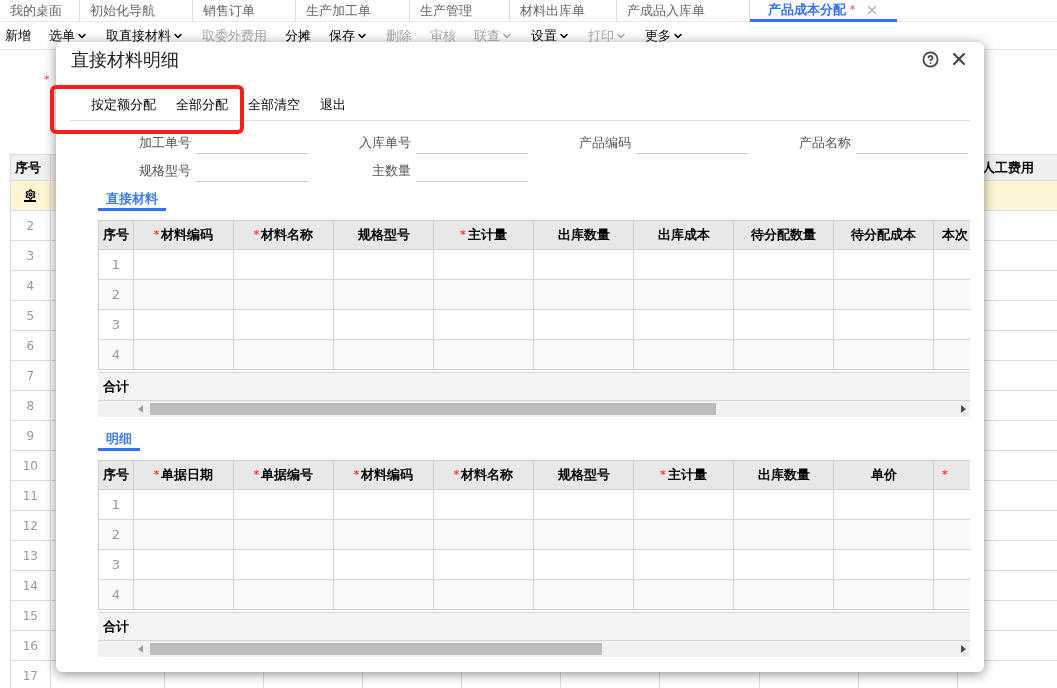 The width and height of the screenshot is (1057, 688). Describe the element at coordinates (274, 105) in the screenshot. I see `action-button: 全部清空` at that location.